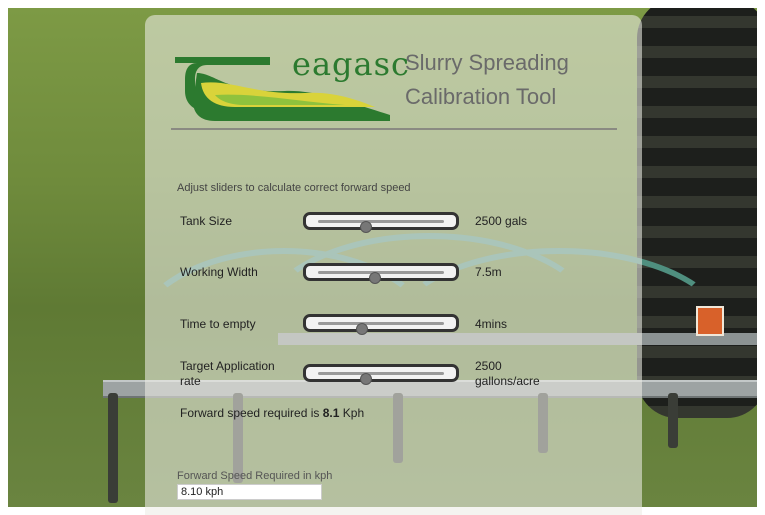  I want to click on time-to-empty-value: 4mins, so click(491, 324).